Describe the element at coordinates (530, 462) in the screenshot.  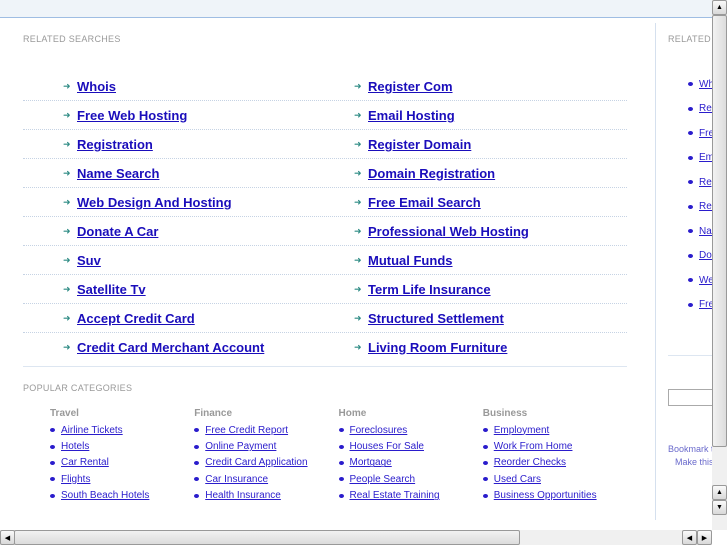
I see `category-link: Reorder Checks` at that location.